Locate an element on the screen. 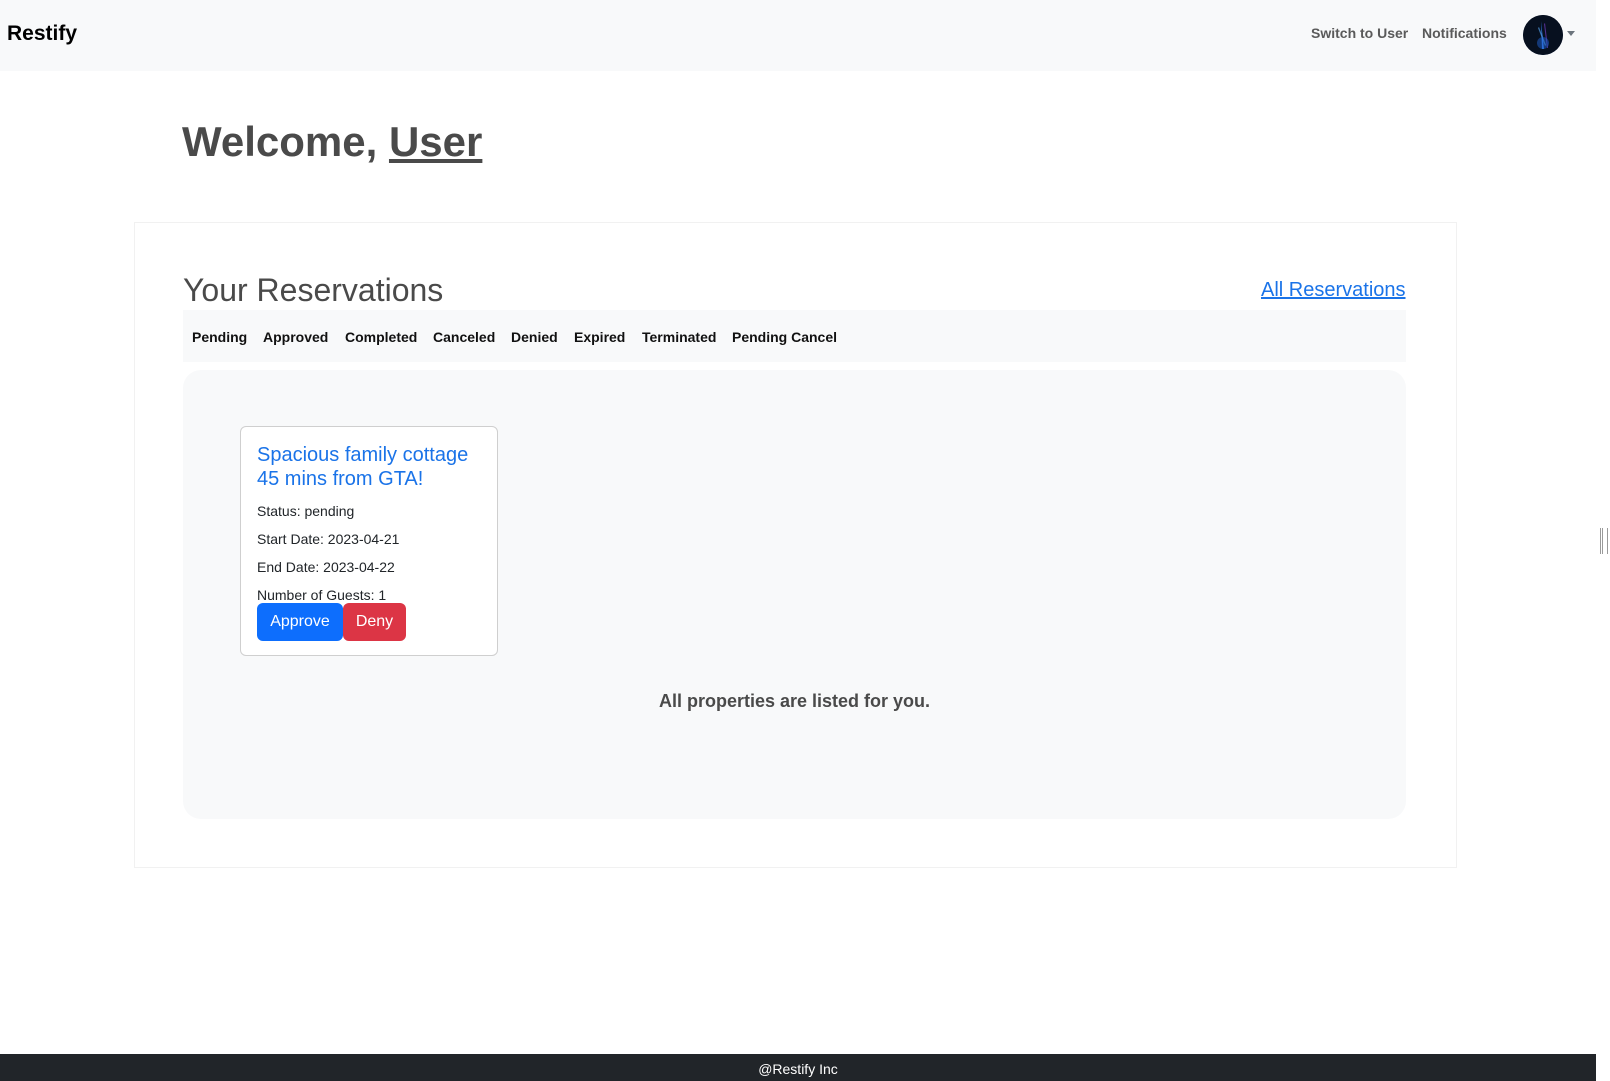 The width and height of the screenshot is (1610, 1081). reservation-guests: Number of Guests: 1 is located at coordinates (322, 595).